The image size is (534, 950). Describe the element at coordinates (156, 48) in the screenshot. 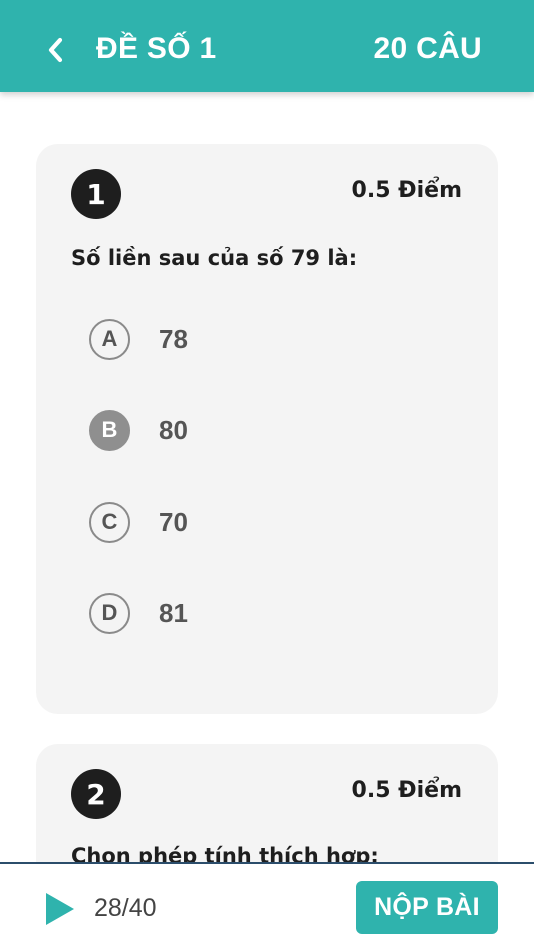

I see `page-title: ĐỀ SỐ 1` at that location.